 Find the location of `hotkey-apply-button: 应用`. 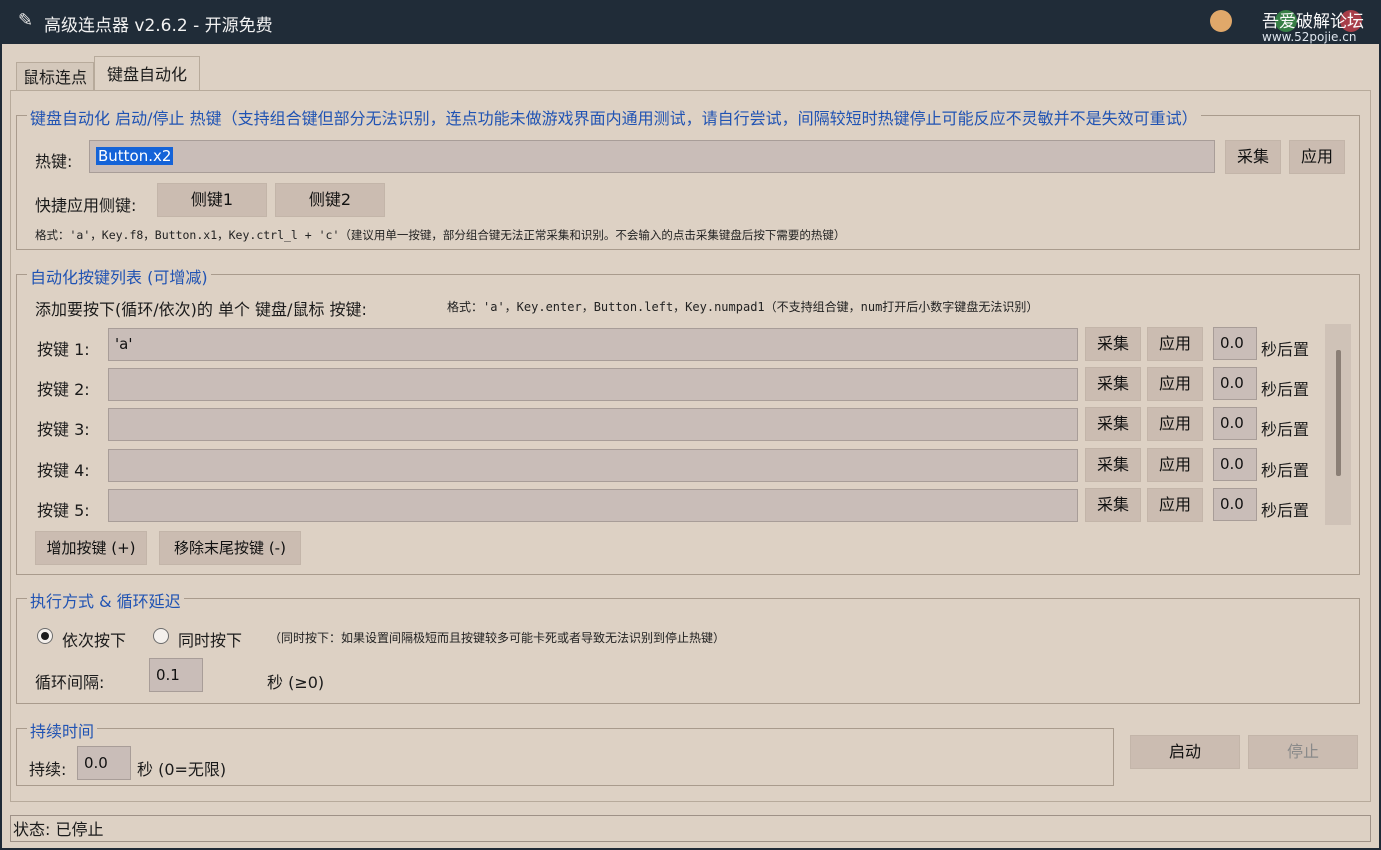

hotkey-apply-button: 应用 is located at coordinates (1317, 157).